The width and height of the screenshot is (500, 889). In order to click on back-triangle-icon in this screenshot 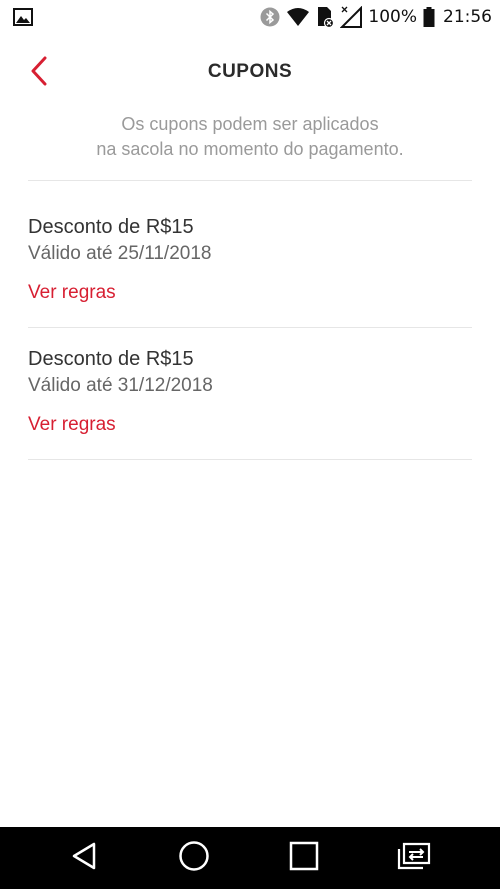, I will do `click(84, 858)`.